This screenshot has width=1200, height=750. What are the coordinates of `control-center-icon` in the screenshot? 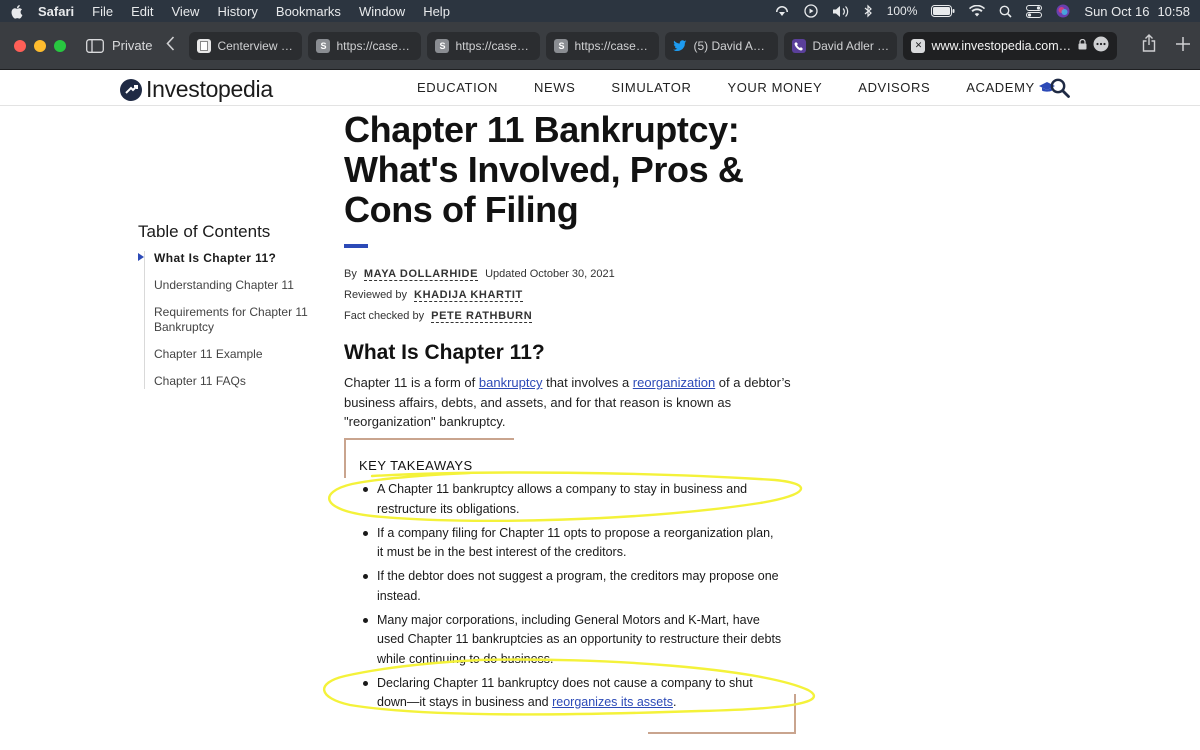 It's located at (1034, 11).